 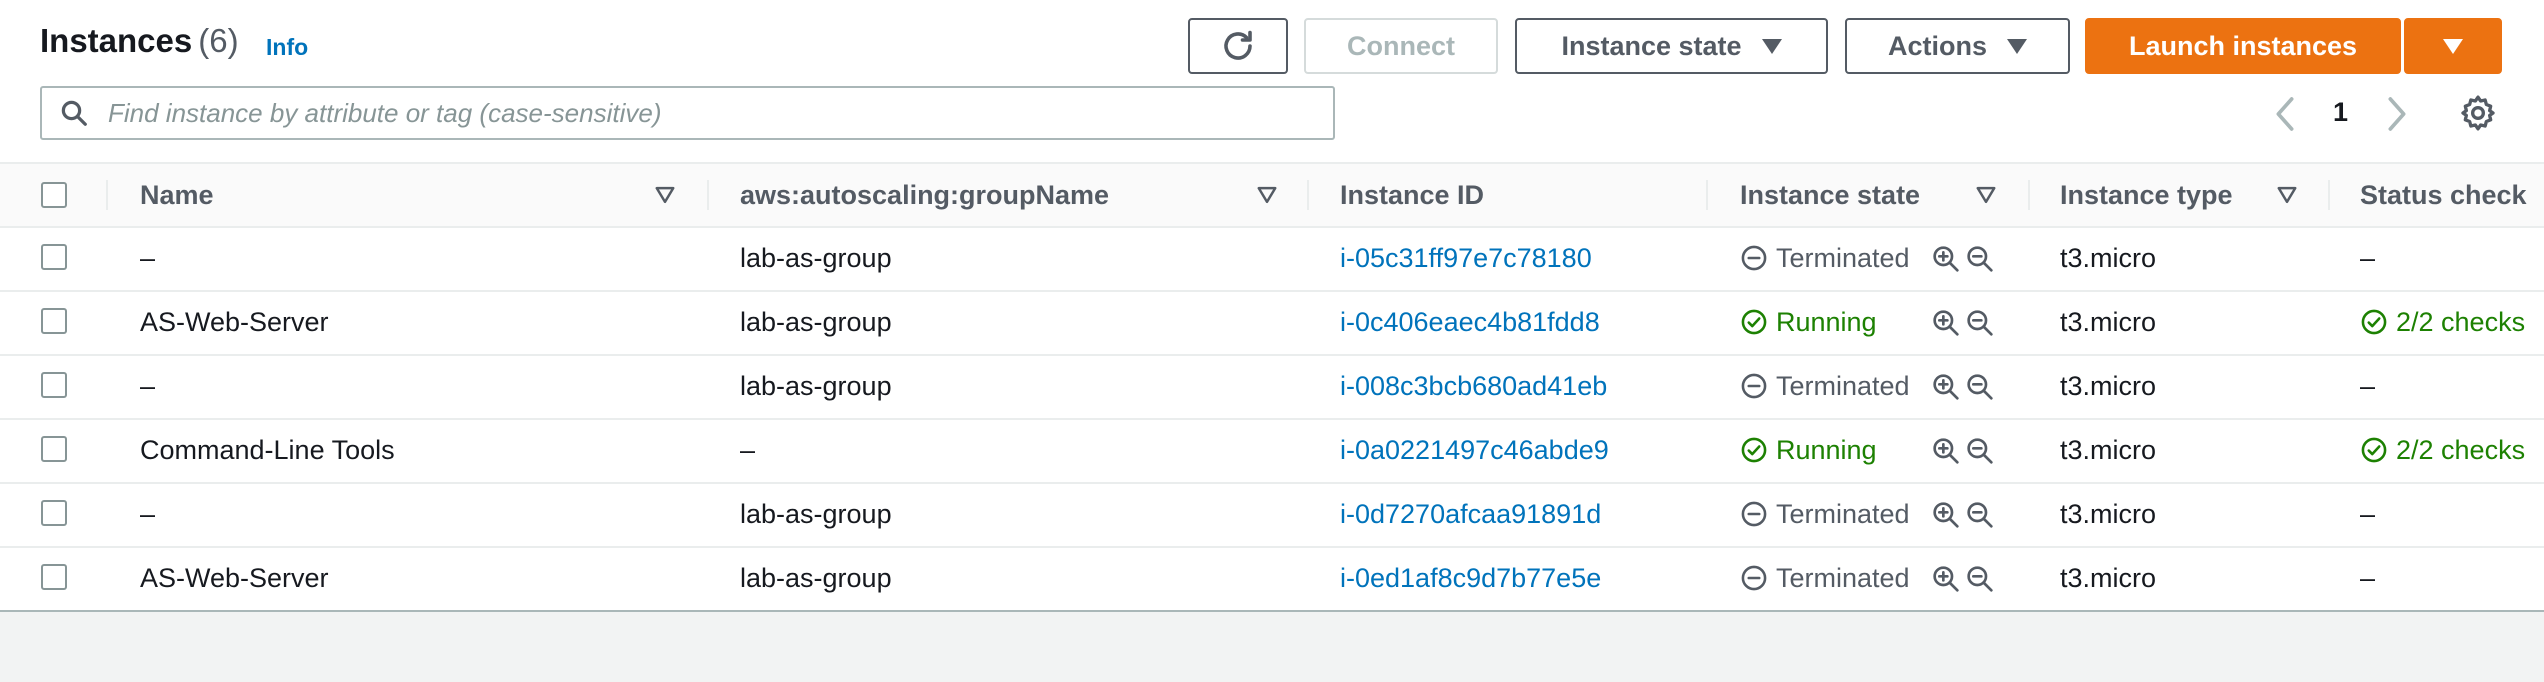 What do you see at coordinates (1470, 578) in the screenshot?
I see `instance-id-link: i-0ed1af8c9d7b77e5e` at bounding box center [1470, 578].